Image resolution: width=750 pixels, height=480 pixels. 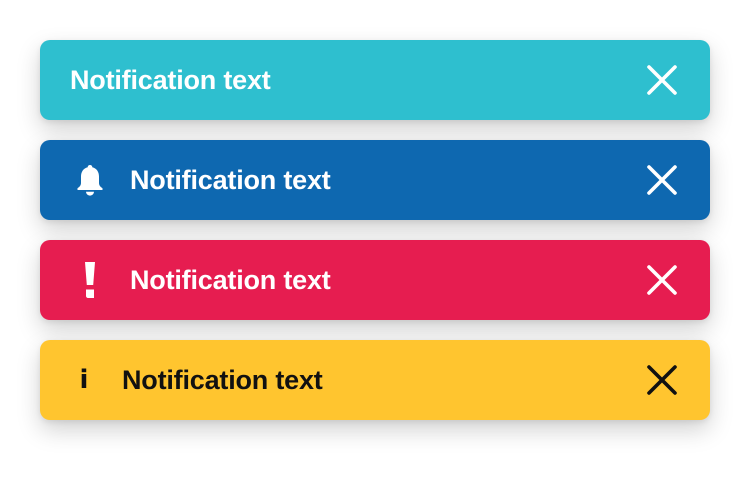 I want to click on bell-icon, so click(x=90, y=180).